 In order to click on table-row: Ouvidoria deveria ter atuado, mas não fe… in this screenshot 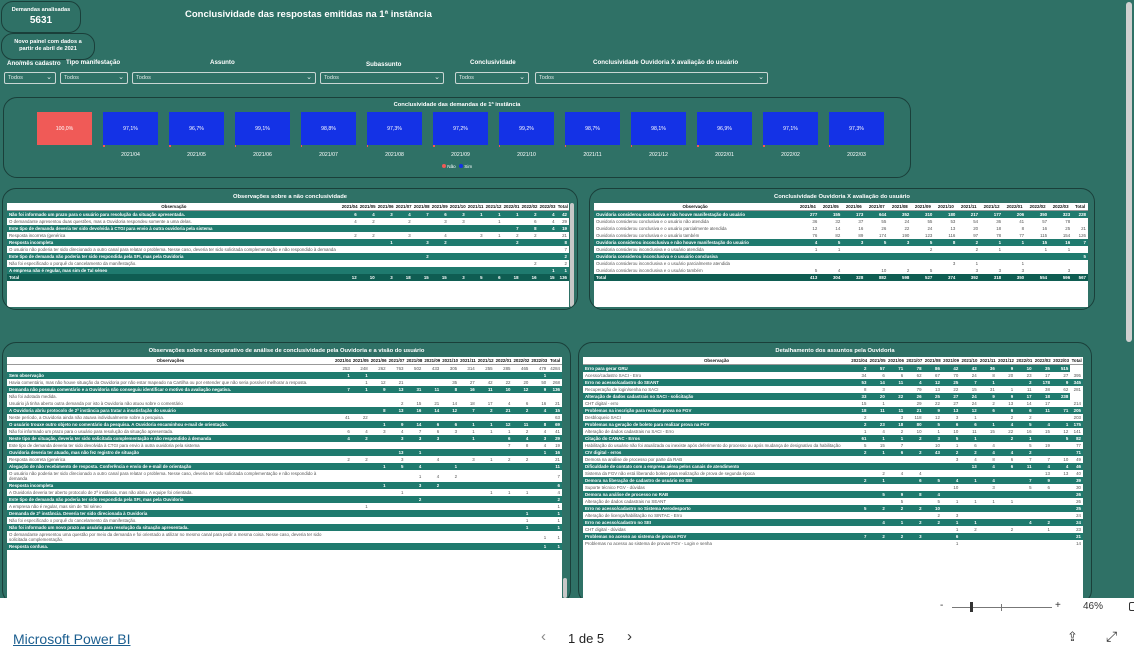, I will do `click(284, 452)`.